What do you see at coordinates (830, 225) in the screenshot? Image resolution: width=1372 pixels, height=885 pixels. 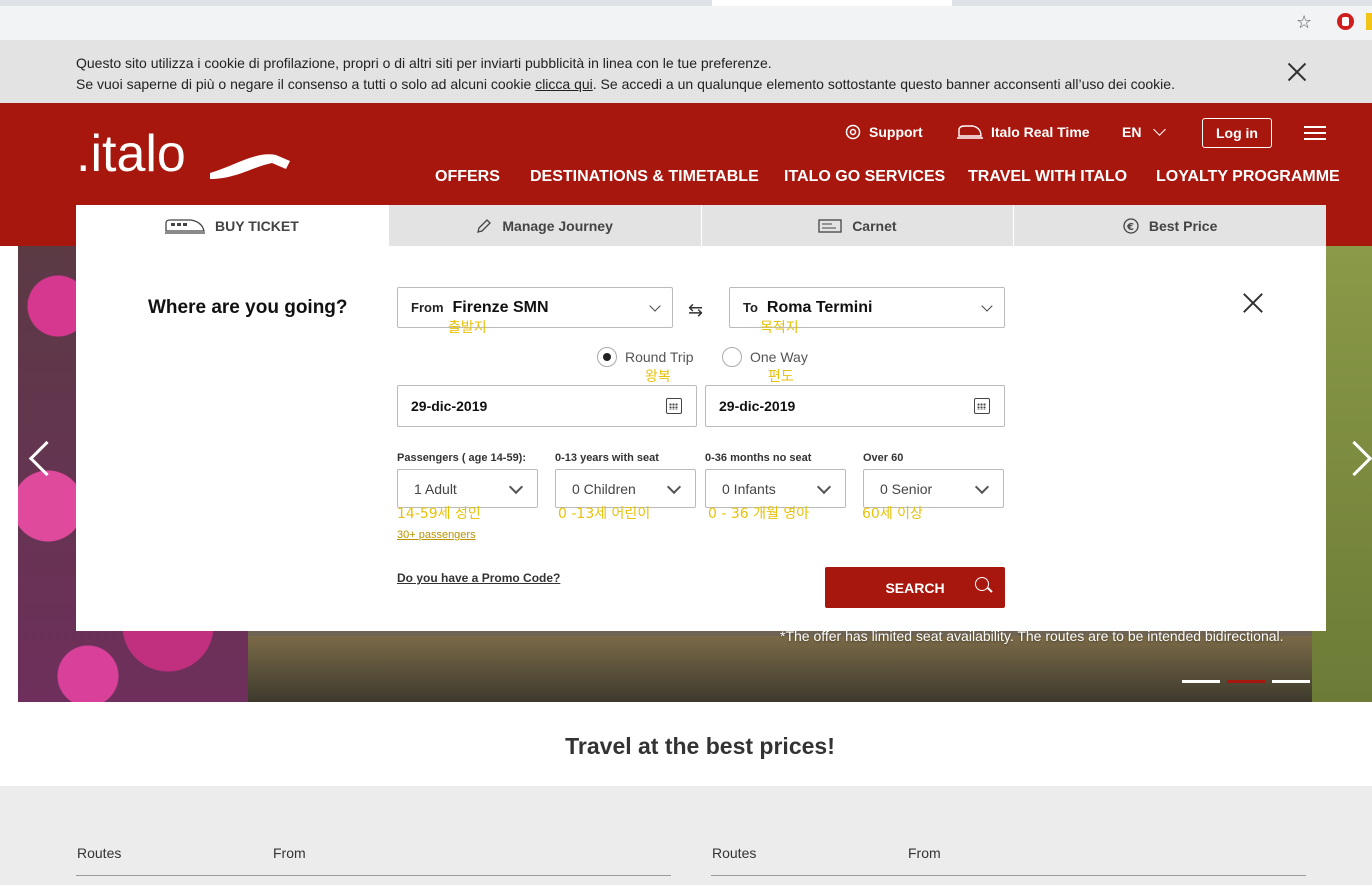 I see `ticket-icon` at bounding box center [830, 225].